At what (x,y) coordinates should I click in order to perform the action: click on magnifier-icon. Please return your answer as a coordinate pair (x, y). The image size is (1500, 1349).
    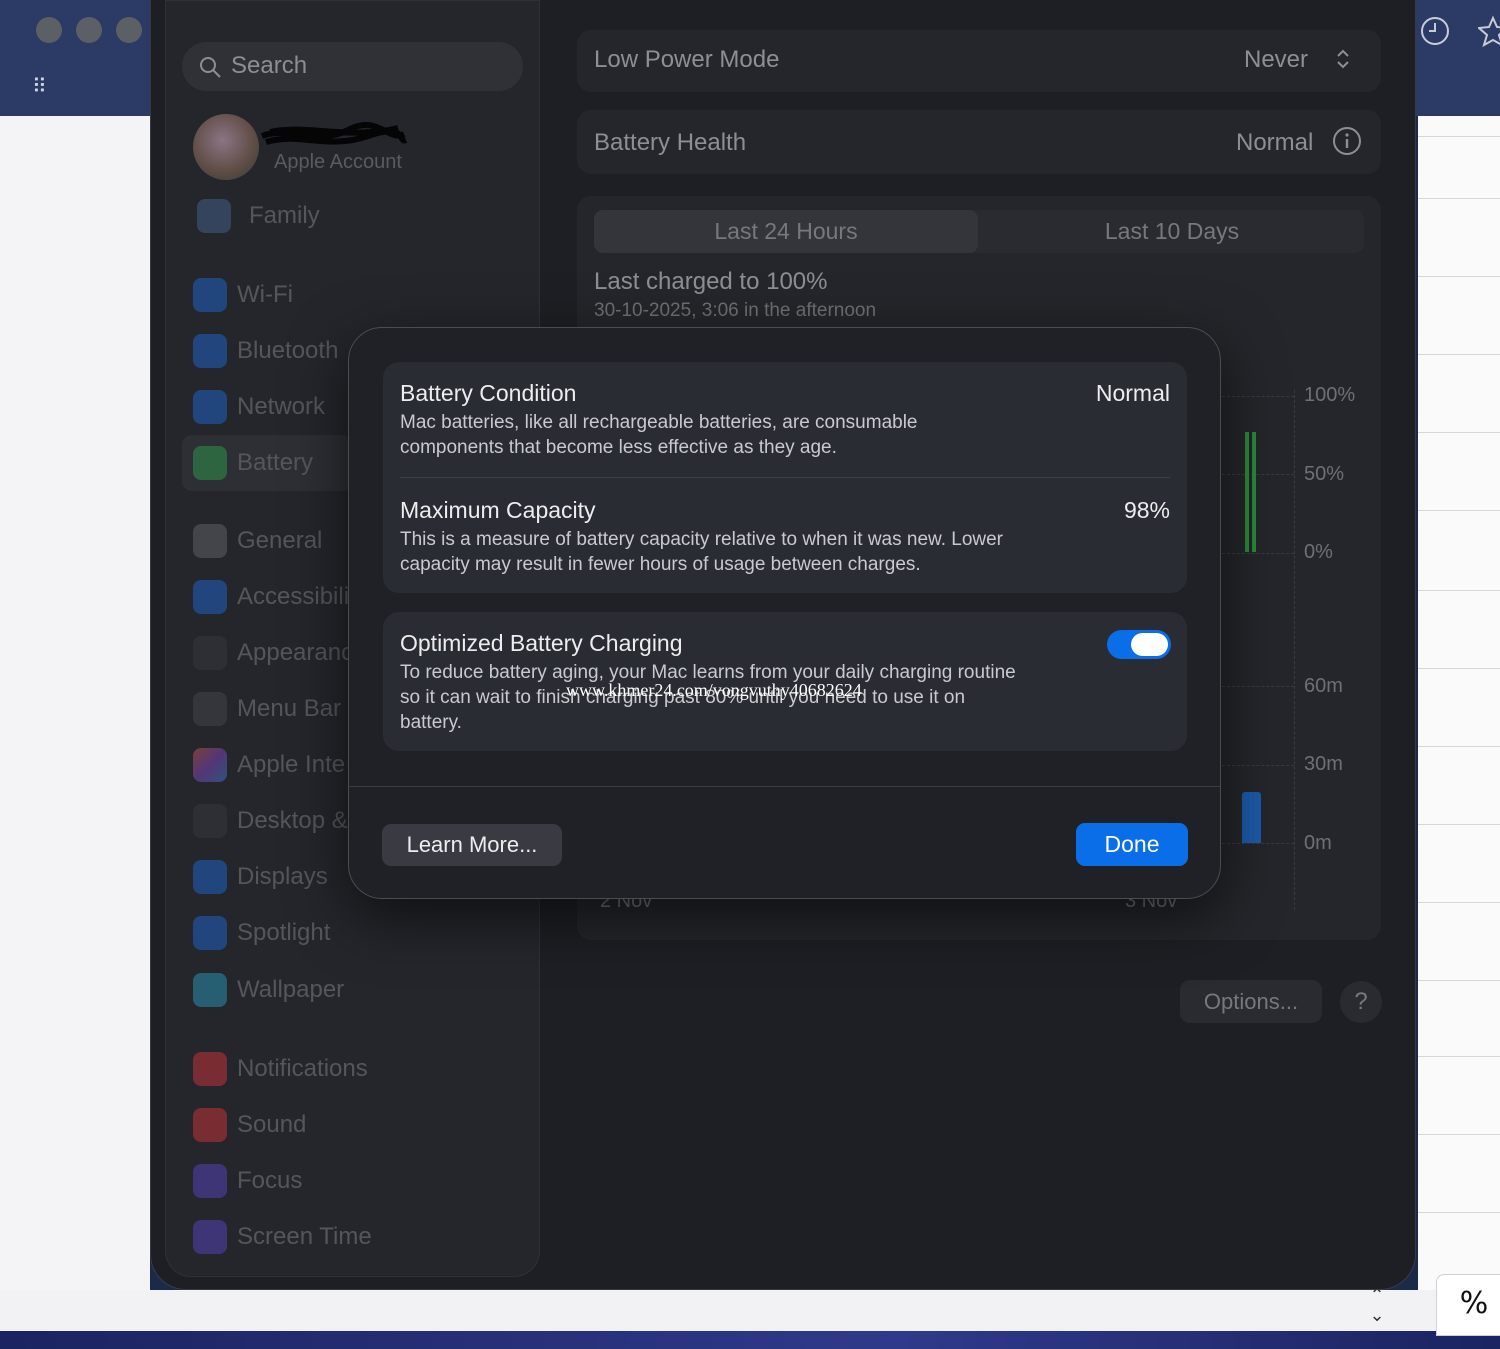
    Looking at the image, I should click on (210, 933).